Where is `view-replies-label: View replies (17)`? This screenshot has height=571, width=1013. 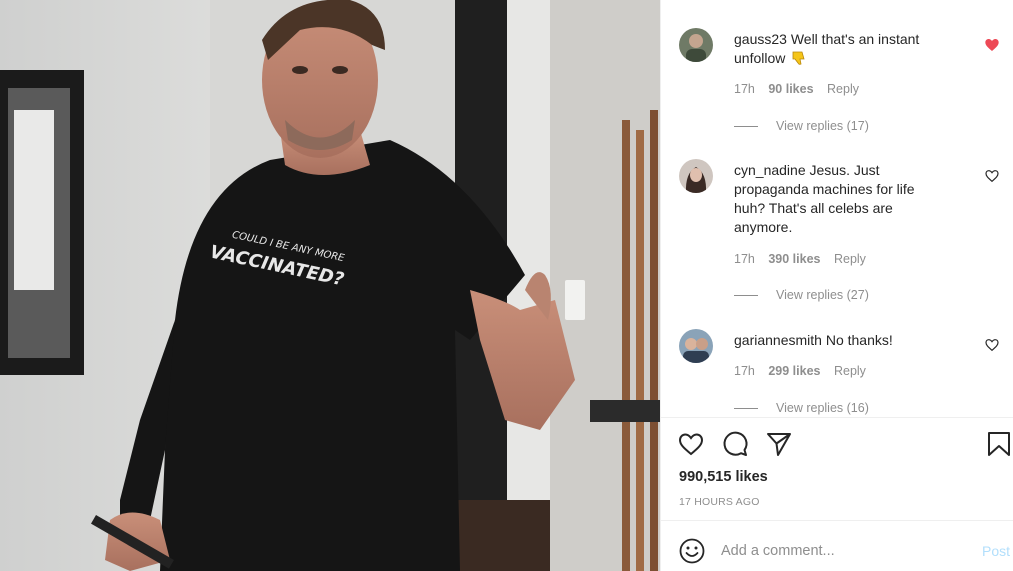 view-replies-label: View replies (17) is located at coordinates (822, 126).